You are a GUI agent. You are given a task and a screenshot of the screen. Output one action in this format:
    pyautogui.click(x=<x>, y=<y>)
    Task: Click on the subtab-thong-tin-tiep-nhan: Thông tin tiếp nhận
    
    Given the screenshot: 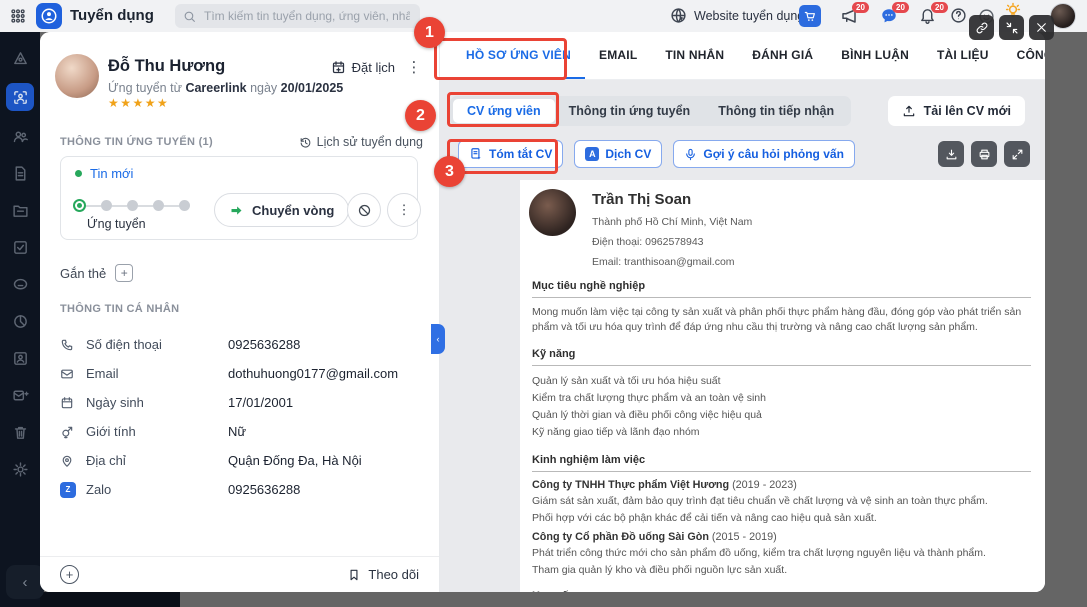 What is the action you would take?
    pyautogui.click(x=776, y=111)
    